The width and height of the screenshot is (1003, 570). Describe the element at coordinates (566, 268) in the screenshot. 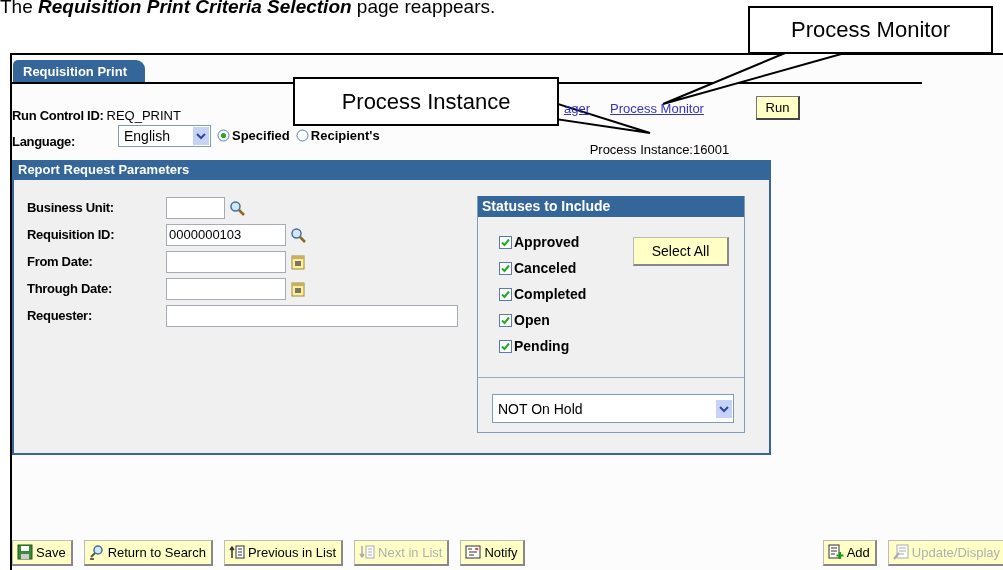

I see `checkbox-option: Canceled` at that location.